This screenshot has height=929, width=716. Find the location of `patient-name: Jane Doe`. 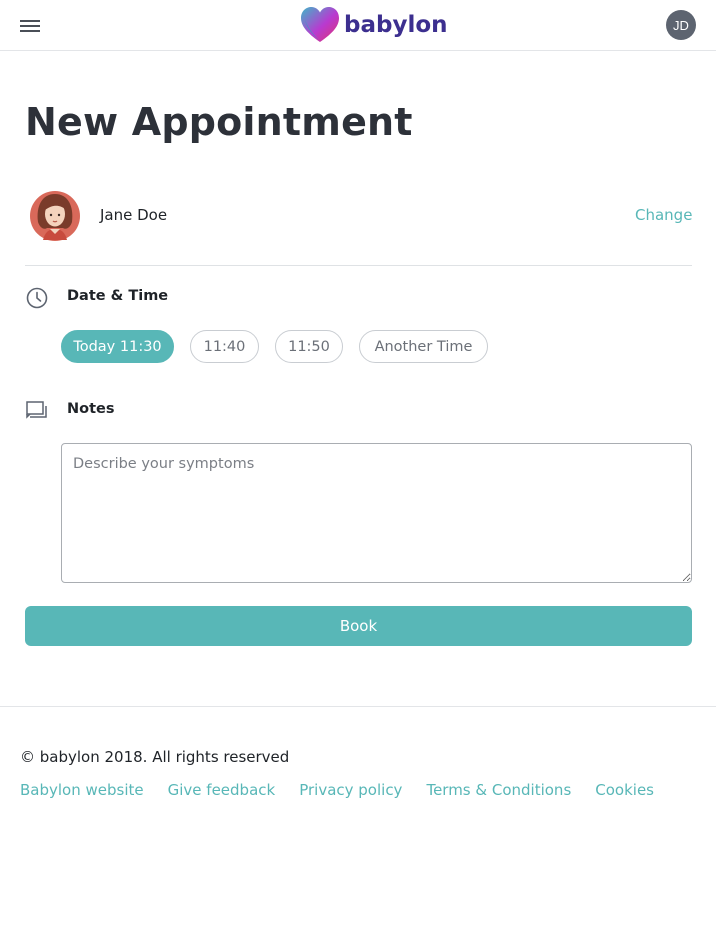

patient-name: Jane Doe is located at coordinates (134, 215).